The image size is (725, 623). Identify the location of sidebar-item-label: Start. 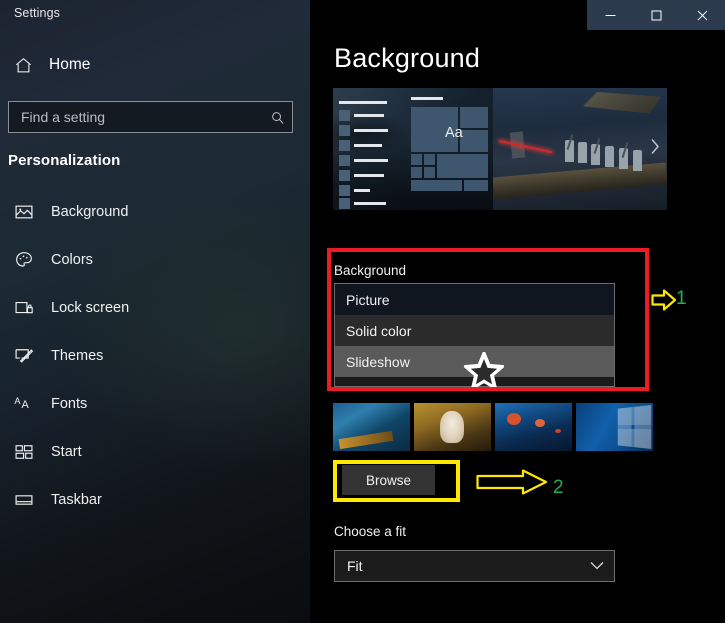
(66, 452).